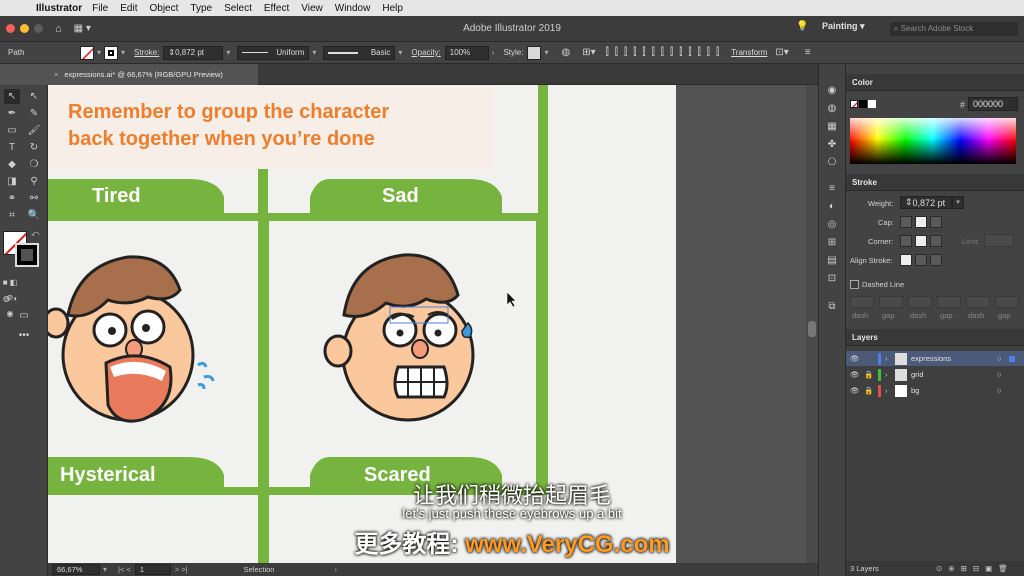  What do you see at coordinates (152, 569) in the screenshot?
I see `artboard-number-field: 1` at bounding box center [152, 569].